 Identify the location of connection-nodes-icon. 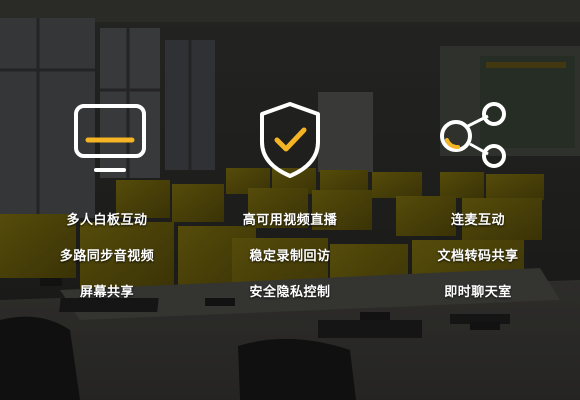
(472, 140).